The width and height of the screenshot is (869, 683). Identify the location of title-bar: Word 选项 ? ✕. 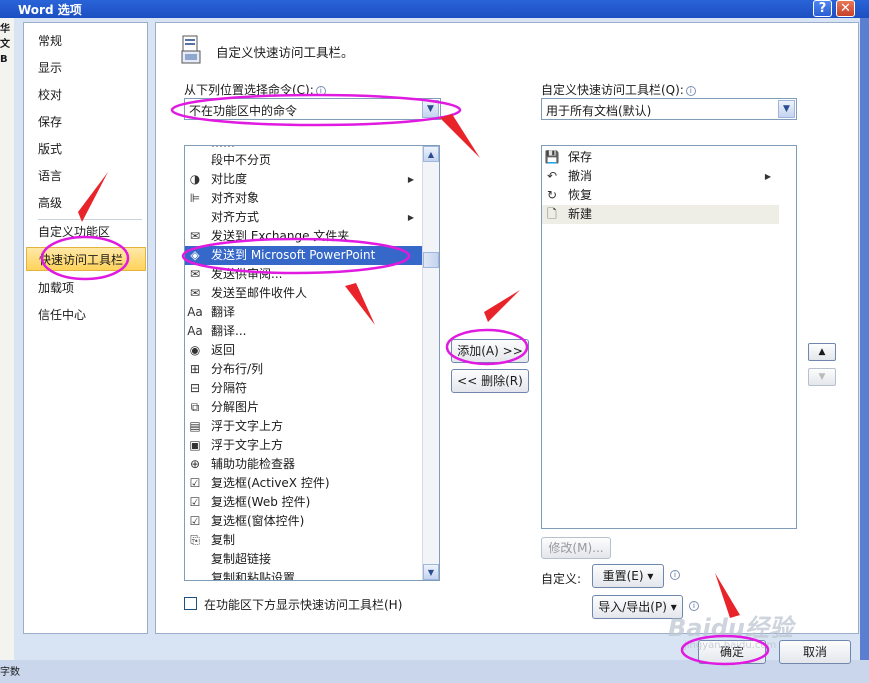
(434, 9).